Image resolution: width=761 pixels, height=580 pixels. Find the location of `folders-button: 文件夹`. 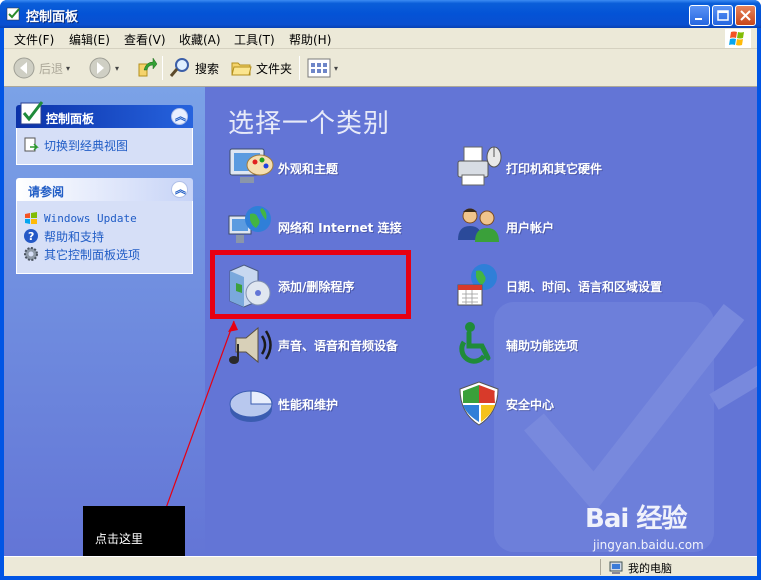

folders-button: 文件夹 is located at coordinates (260, 68).